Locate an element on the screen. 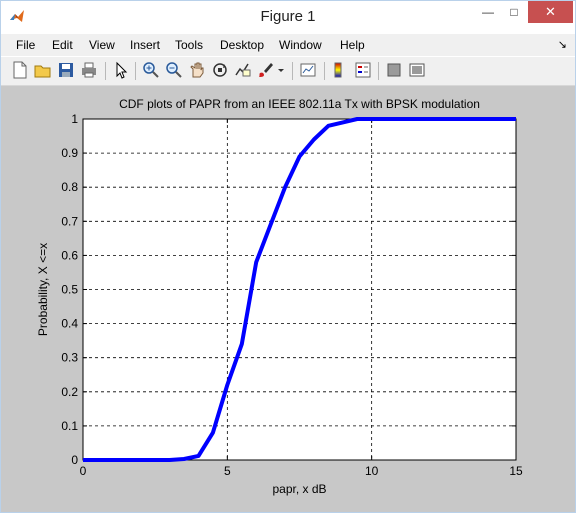 The width and height of the screenshot is (576, 513). x-tick-label: 5 is located at coordinates (227, 471).